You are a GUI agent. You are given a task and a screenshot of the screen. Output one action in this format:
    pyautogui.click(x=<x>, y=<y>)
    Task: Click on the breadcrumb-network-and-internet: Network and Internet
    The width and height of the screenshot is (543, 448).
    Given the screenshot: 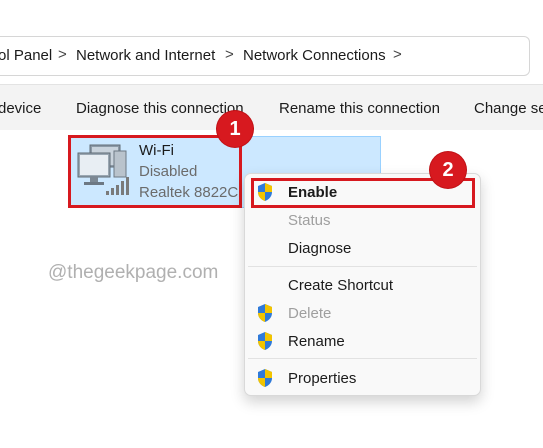 What is the action you would take?
    pyautogui.click(x=145, y=55)
    